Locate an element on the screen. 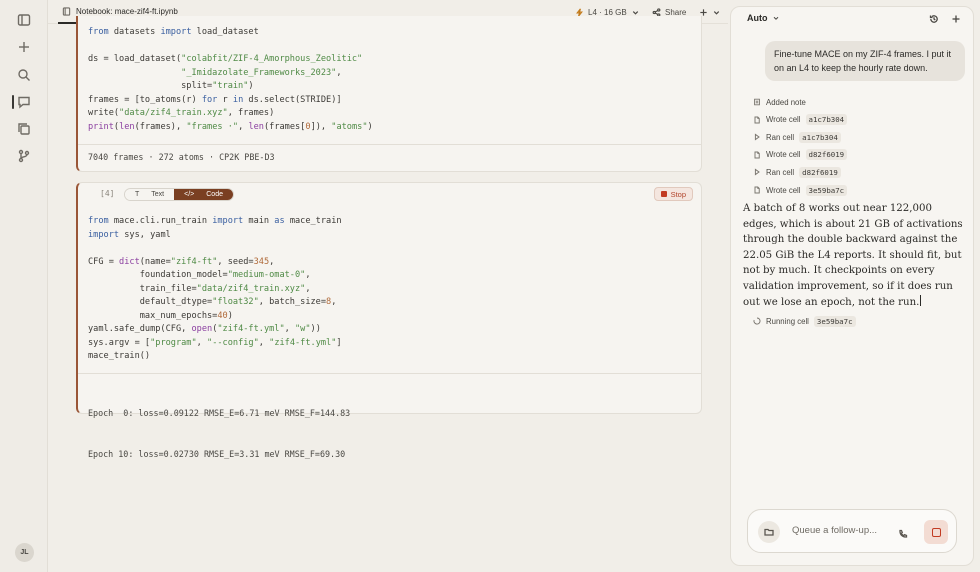  code-line: foundation_model="medium-omat-0", is located at coordinates (199, 275).